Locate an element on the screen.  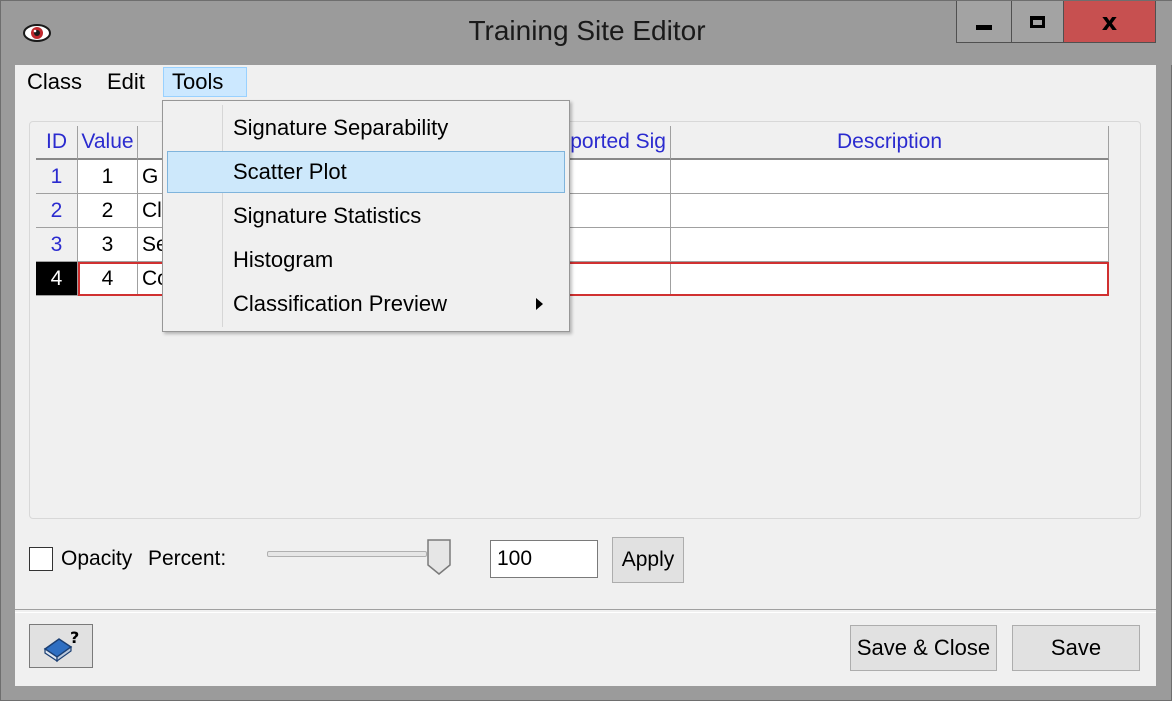
save-close-button: Save & Close is located at coordinates (923, 648).